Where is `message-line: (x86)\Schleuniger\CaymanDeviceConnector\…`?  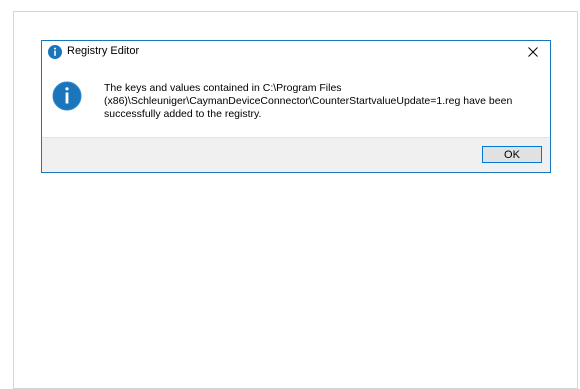
message-line: (x86)\Schleuniger\CaymanDeviceConnector\… is located at coordinates (308, 101).